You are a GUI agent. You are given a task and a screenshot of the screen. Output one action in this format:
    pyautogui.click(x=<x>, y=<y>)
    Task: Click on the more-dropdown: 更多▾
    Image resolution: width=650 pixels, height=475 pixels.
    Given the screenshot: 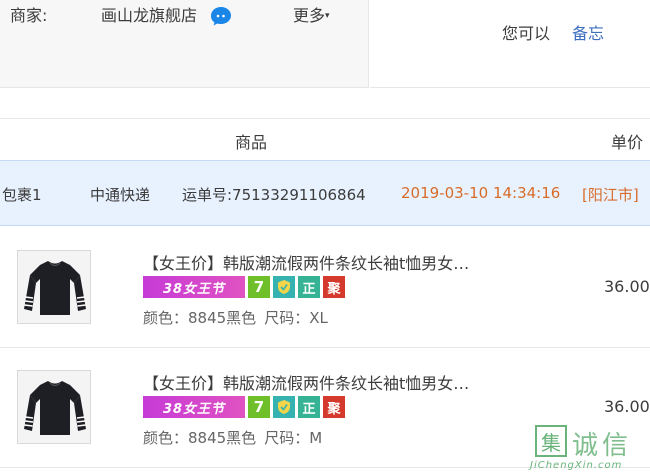 What is the action you would take?
    pyautogui.click(x=311, y=14)
    